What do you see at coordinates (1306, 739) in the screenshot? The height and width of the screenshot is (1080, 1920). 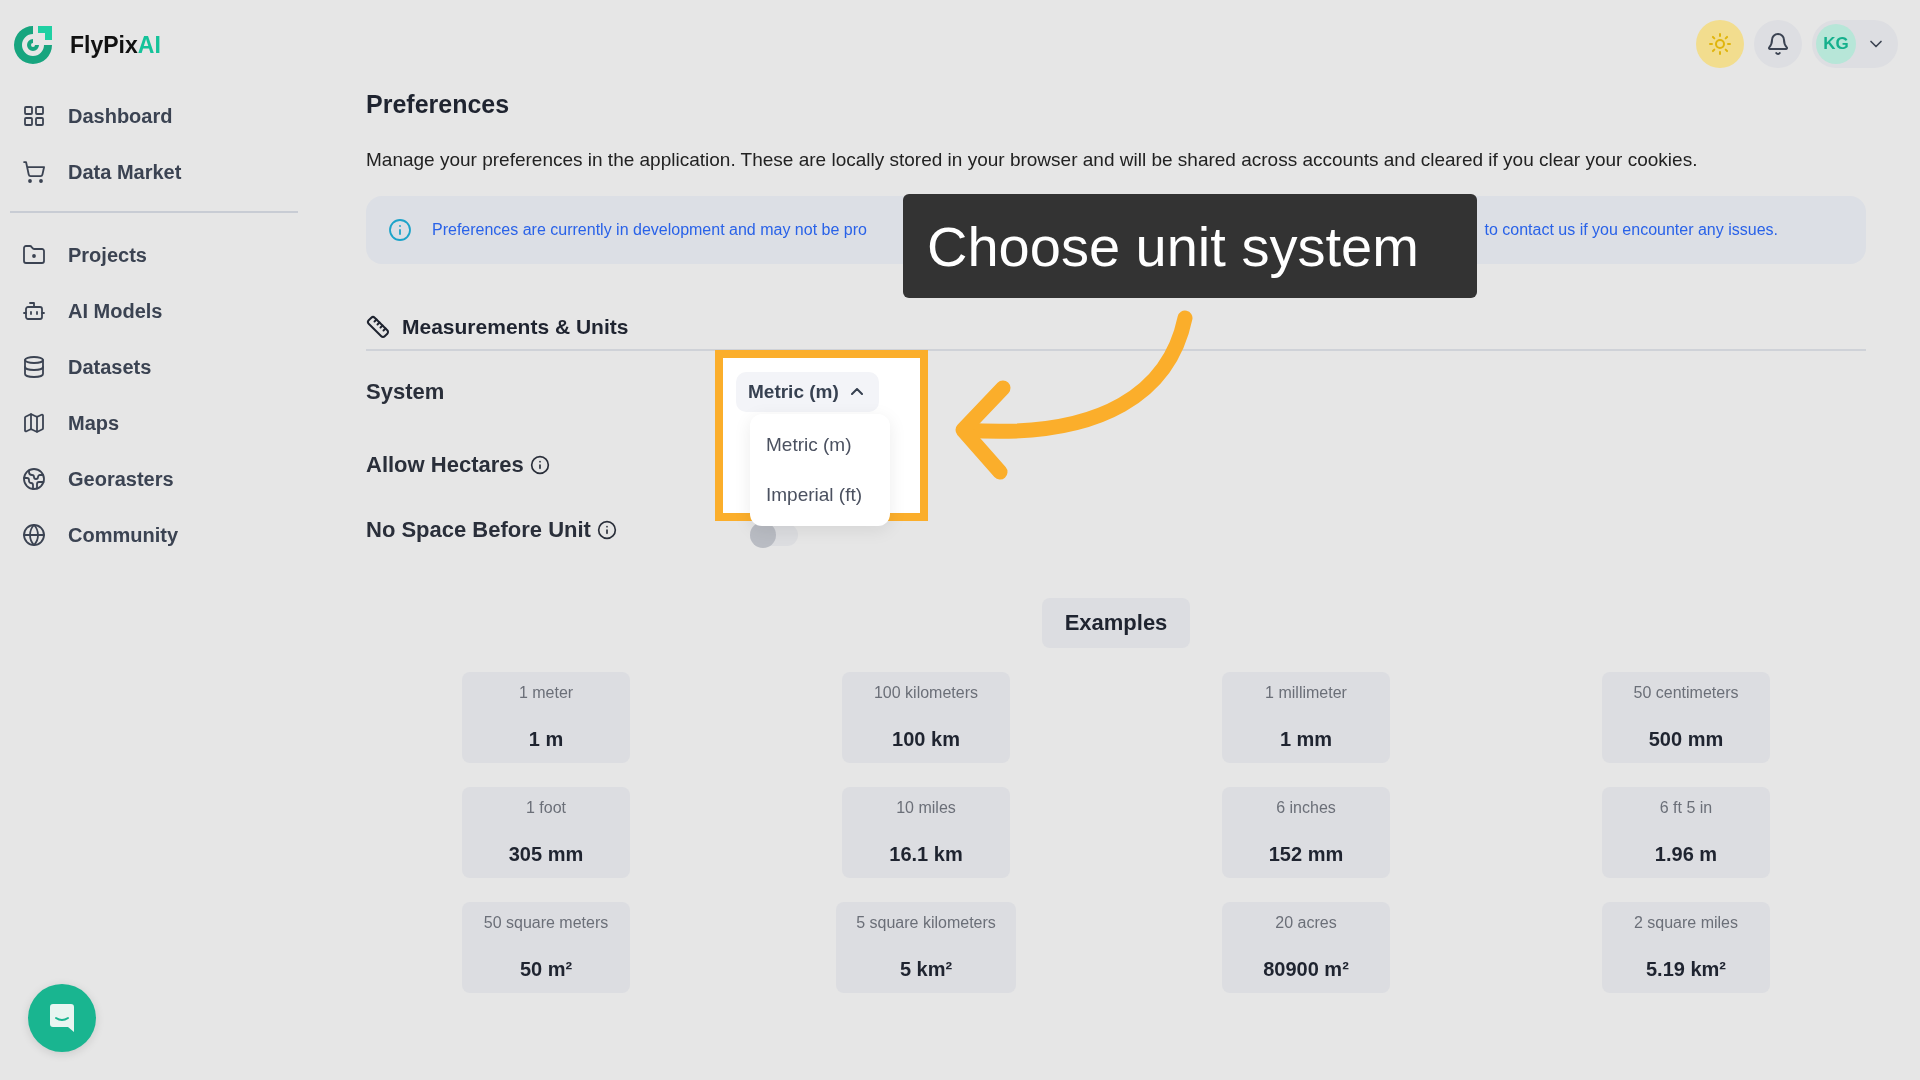 I see `example-value: 1 mm` at bounding box center [1306, 739].